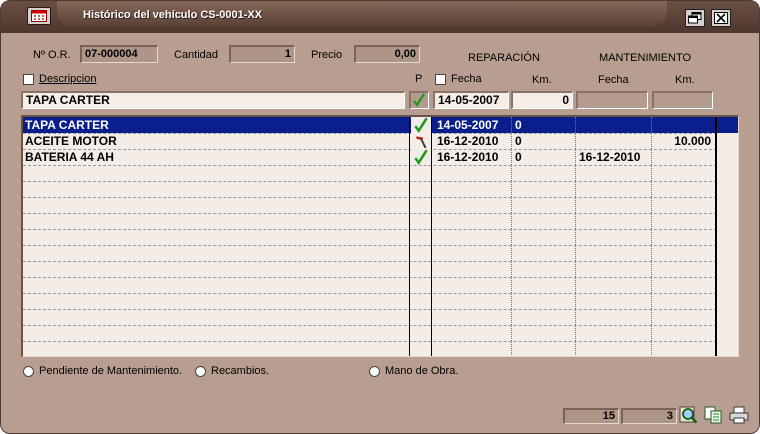 The width and height of the screenshot is (760, 434). I want to click on total-records-field: 15, so click(591, 416).